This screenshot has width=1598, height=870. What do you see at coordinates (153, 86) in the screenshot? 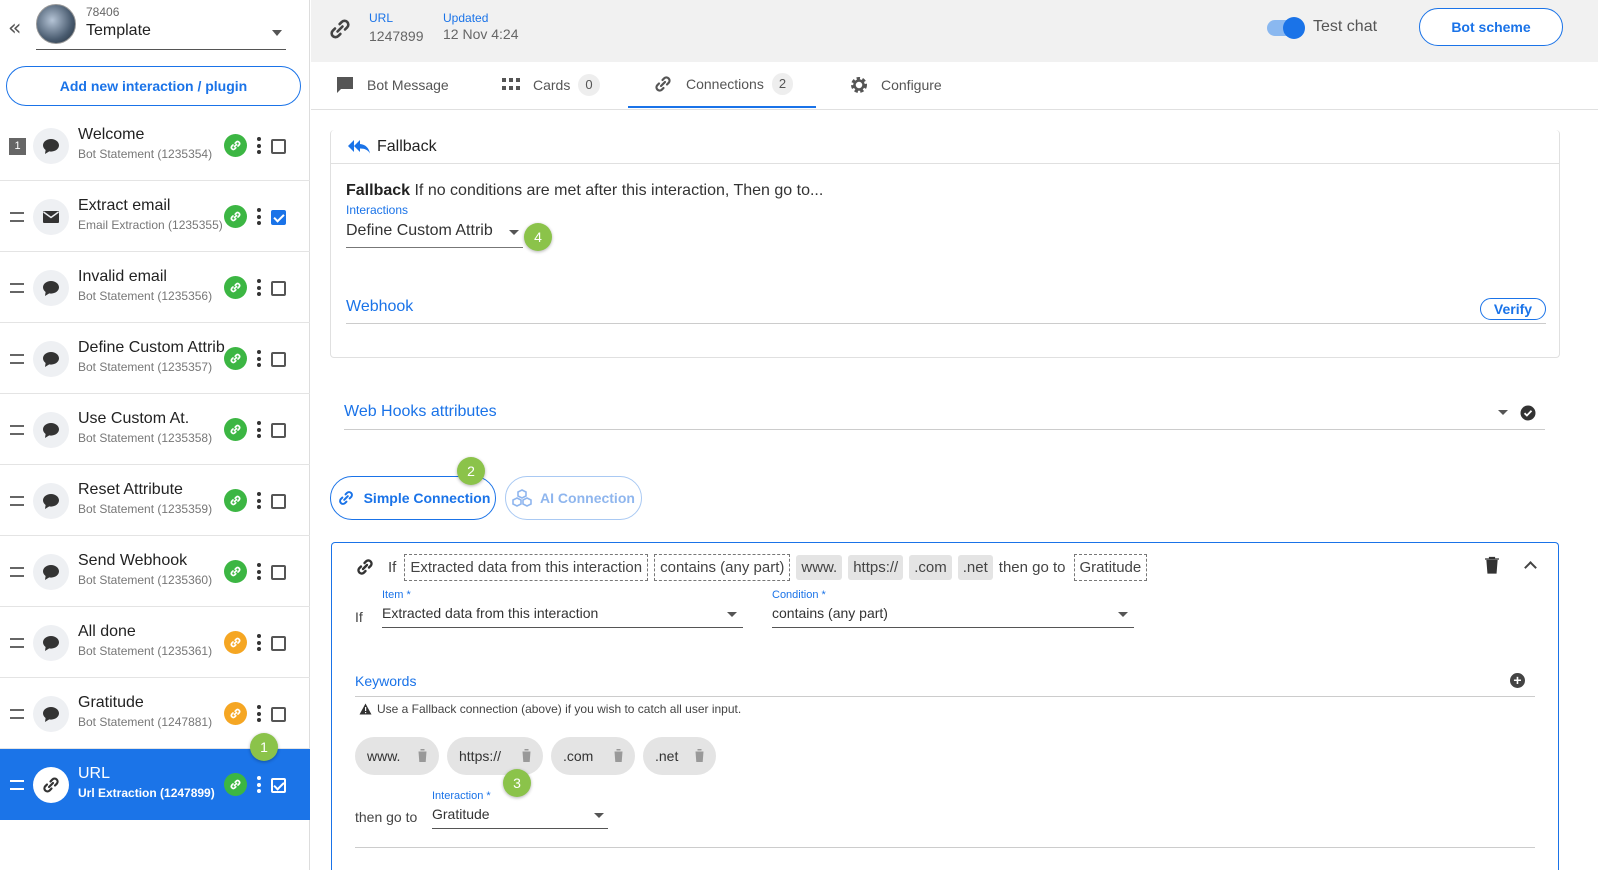
I see `add-interaction-button: Add new interaction / plugin` at bounding box center [153, 86].